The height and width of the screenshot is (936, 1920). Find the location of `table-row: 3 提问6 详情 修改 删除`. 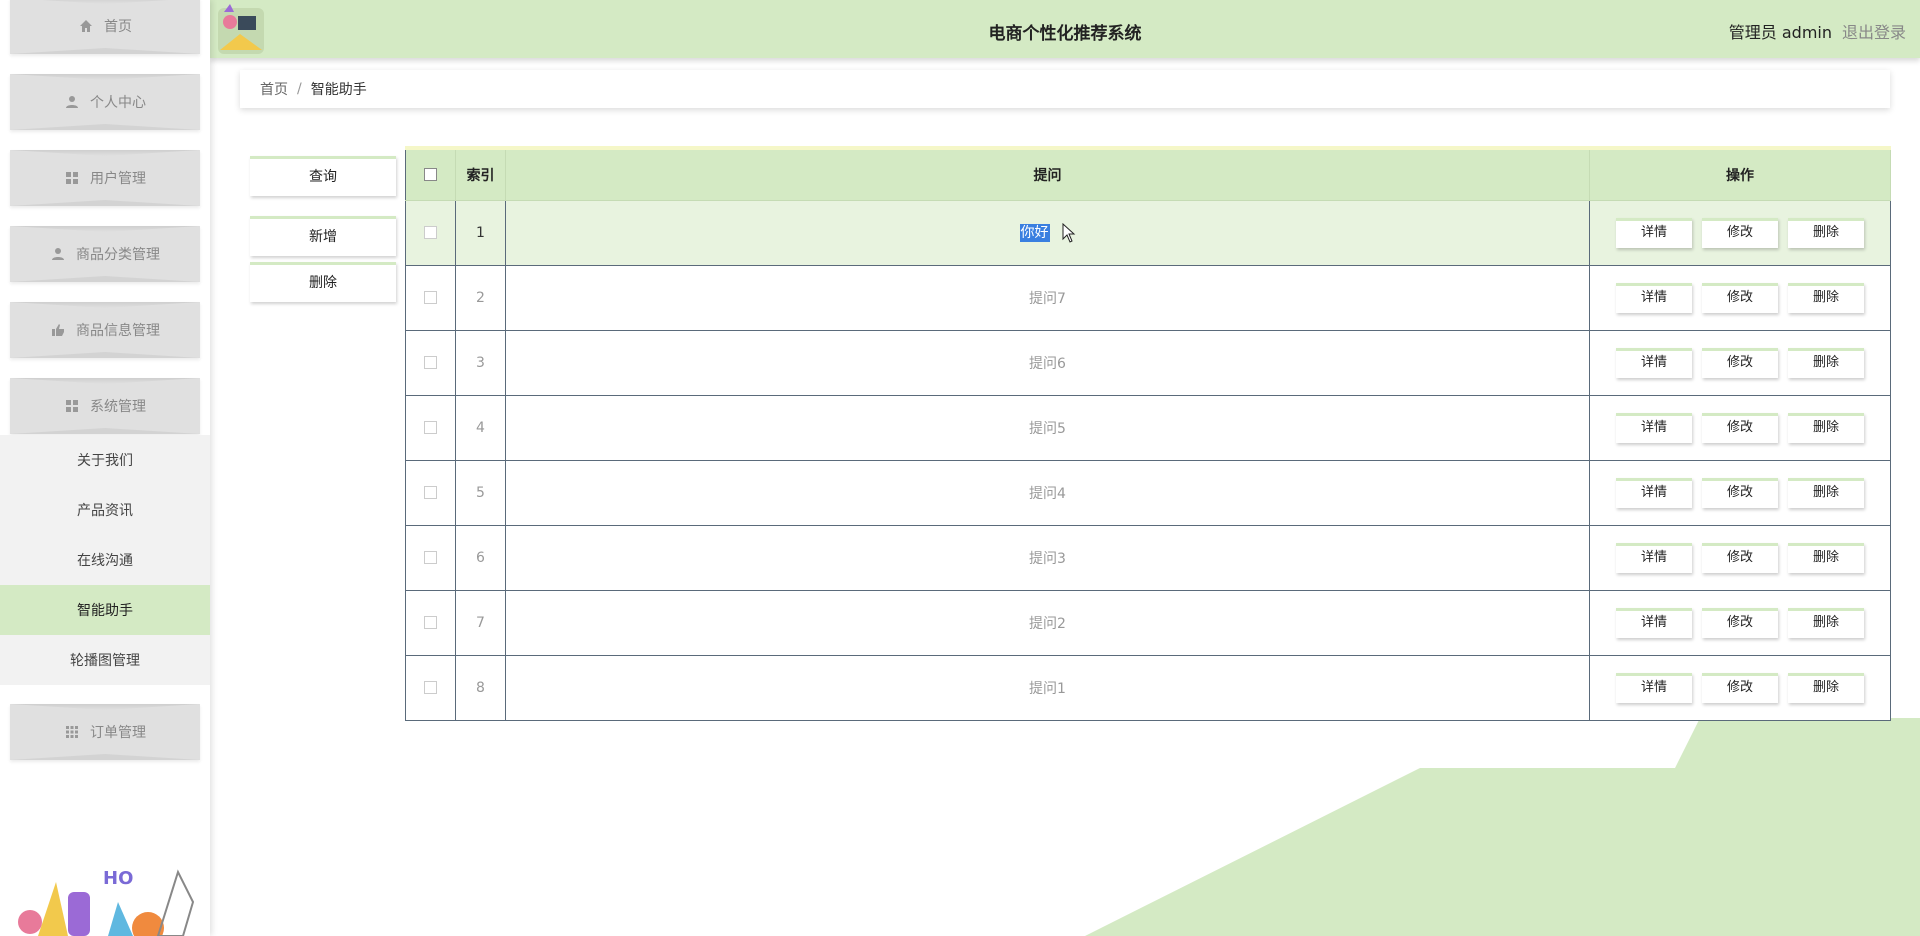

table-row: 3 提问6 详情 修改 删除 is located at coordinates (1148, 363).